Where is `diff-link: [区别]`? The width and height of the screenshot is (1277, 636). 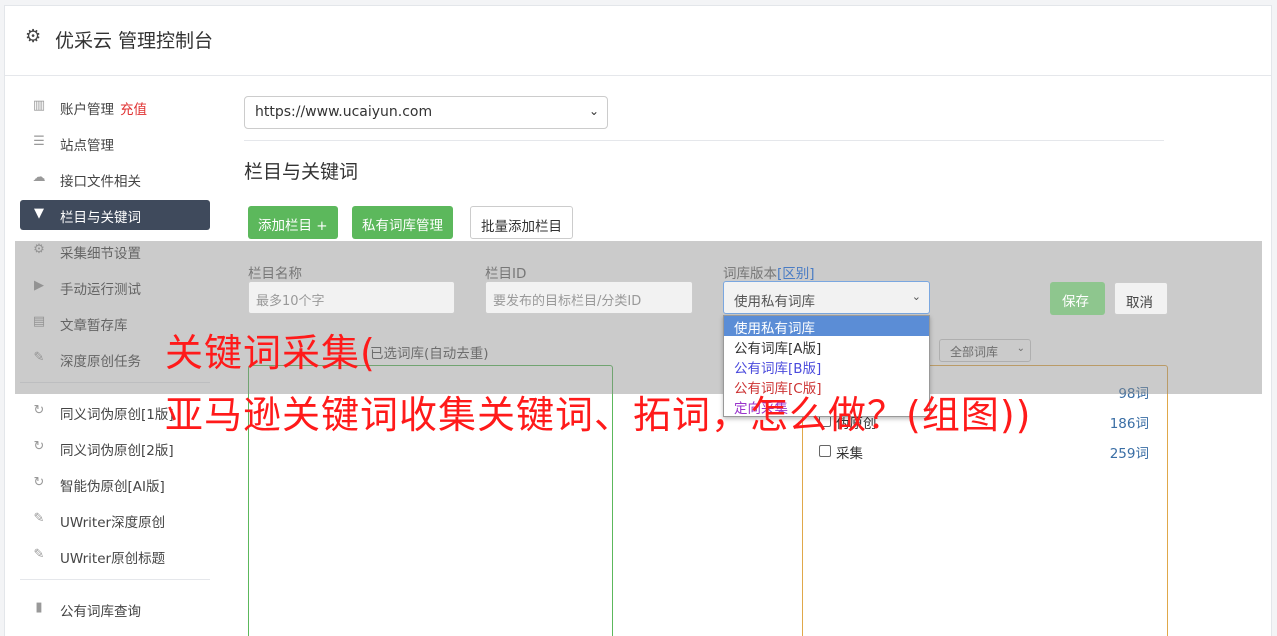
diff-link: [区别] is located at coordinates (796, 274).